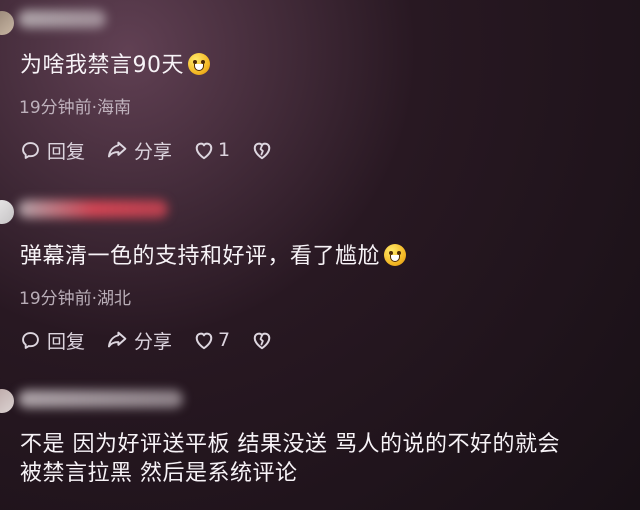  I want to click on comment-actions: 回复 分享 7, so click(146, 340).